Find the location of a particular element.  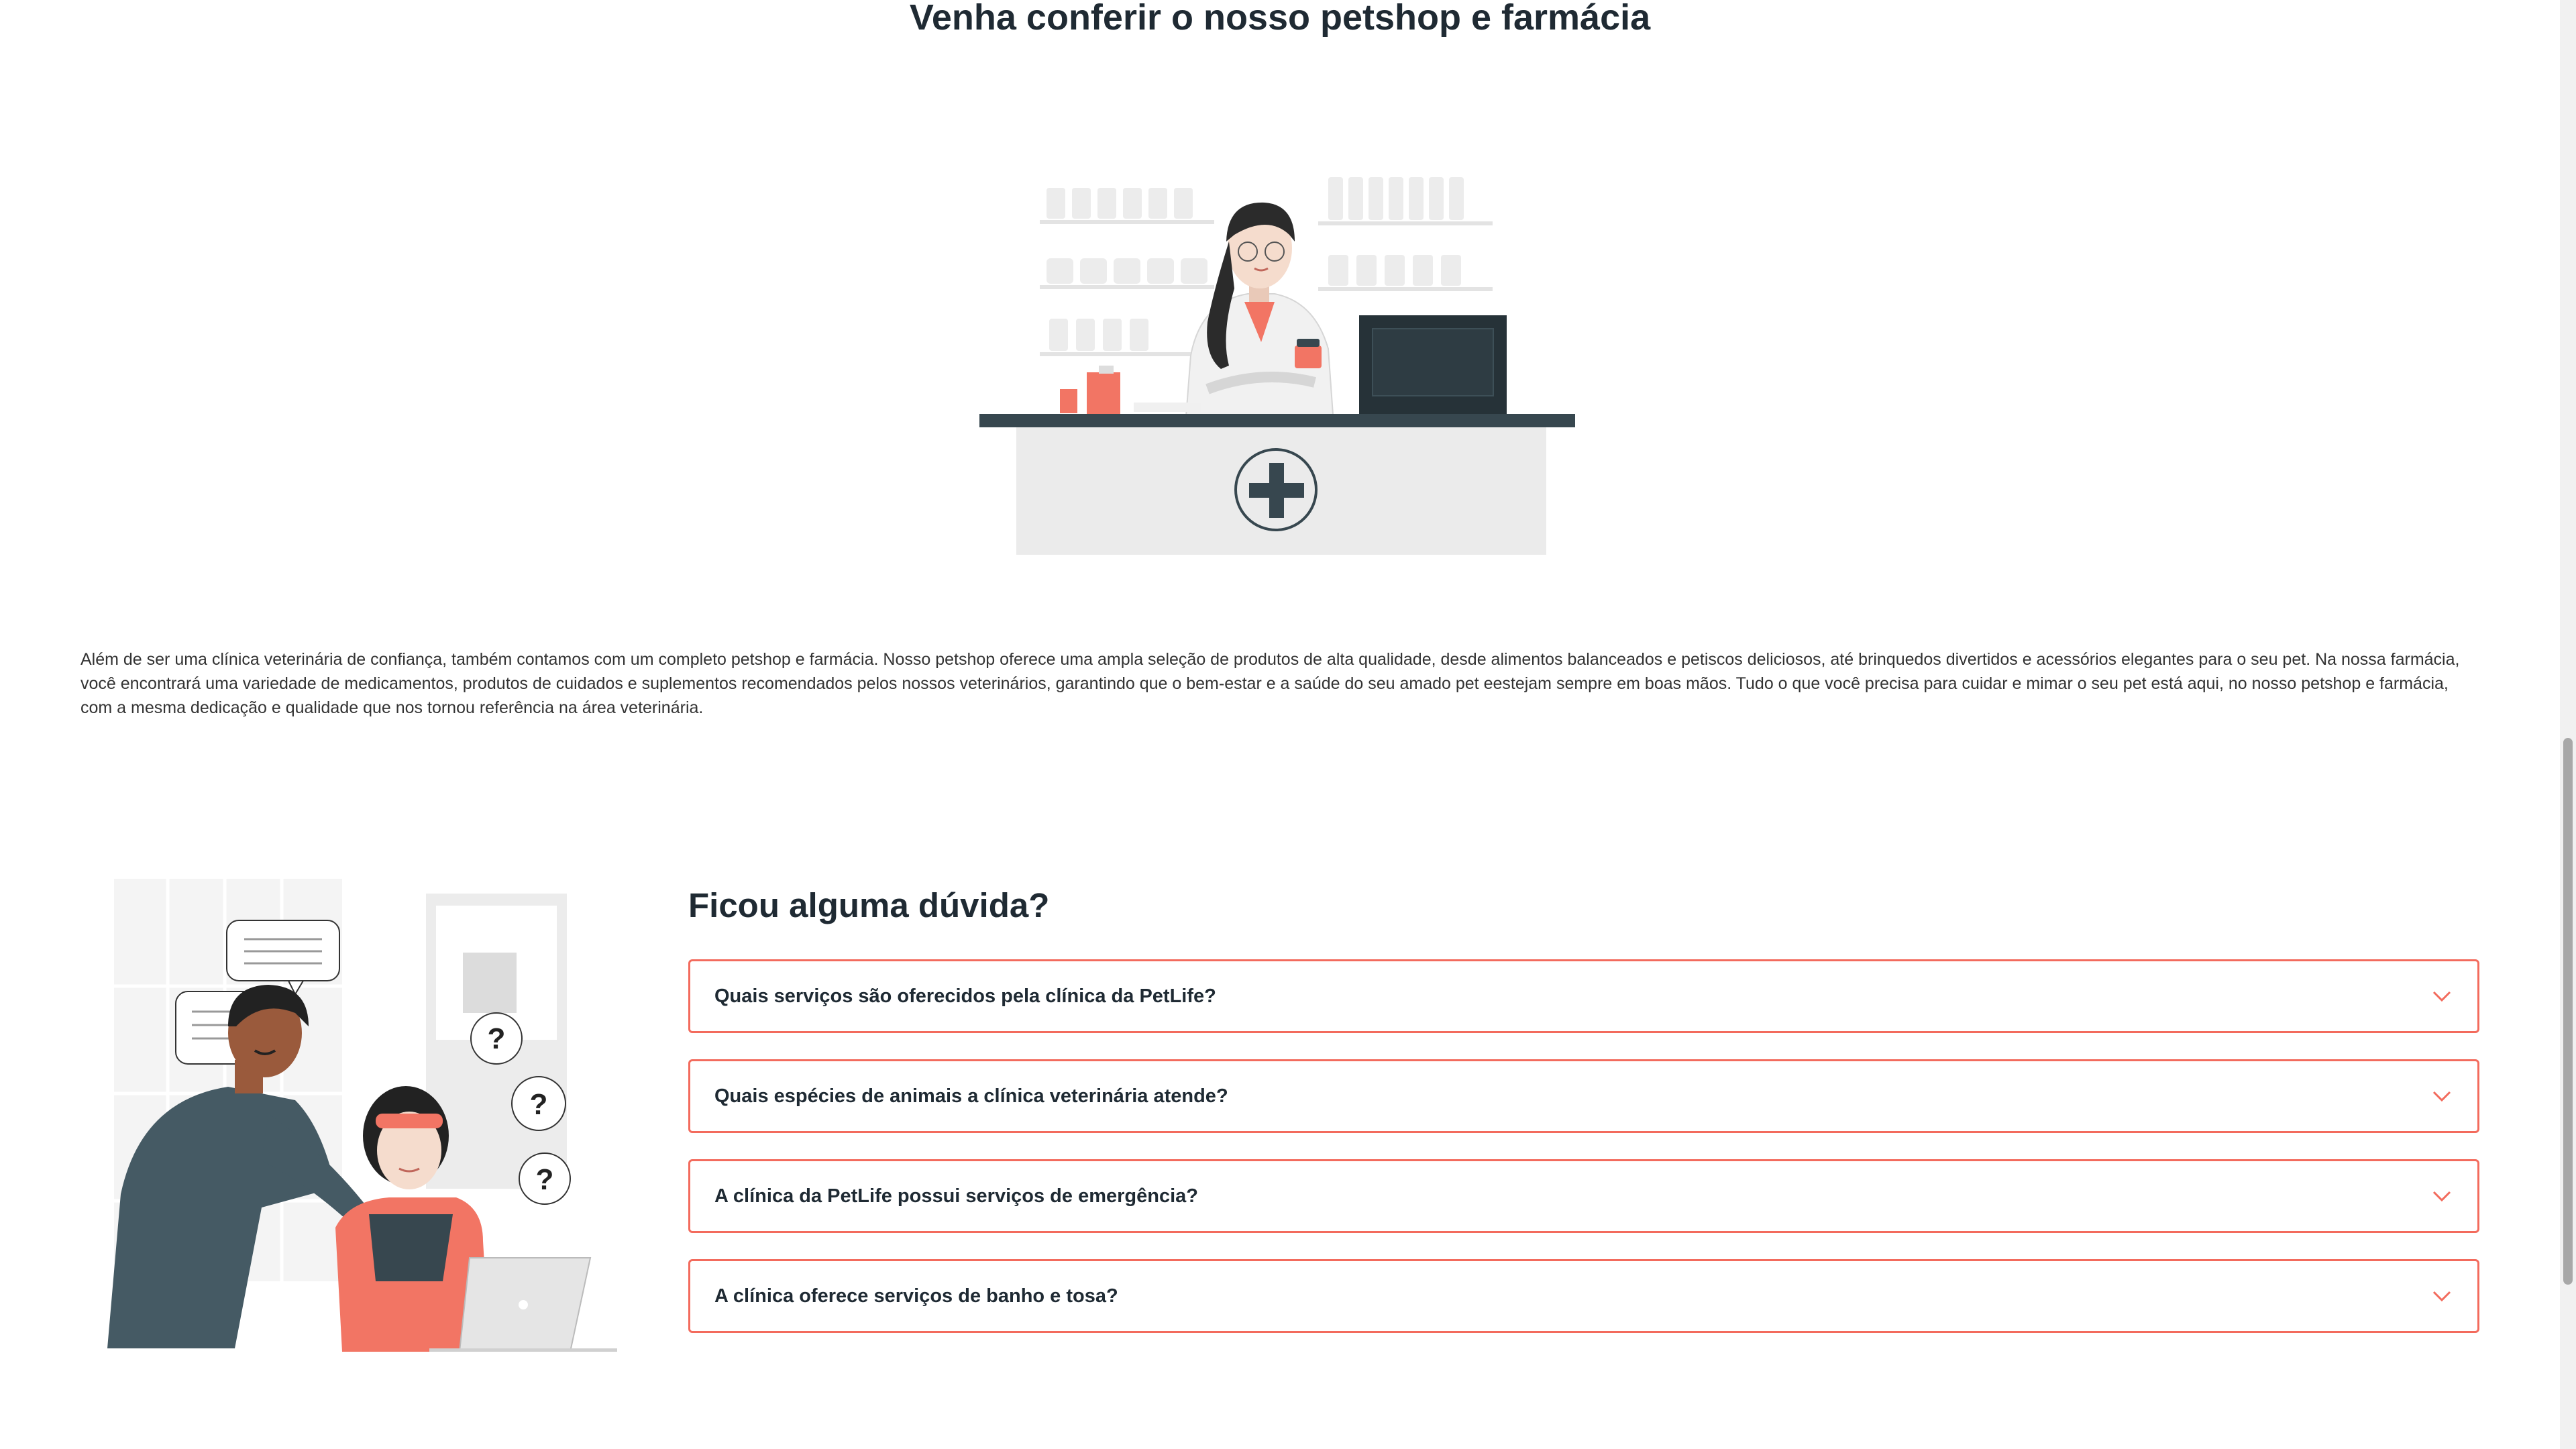

page-scrollbar is located at coordinates (2568, 724).